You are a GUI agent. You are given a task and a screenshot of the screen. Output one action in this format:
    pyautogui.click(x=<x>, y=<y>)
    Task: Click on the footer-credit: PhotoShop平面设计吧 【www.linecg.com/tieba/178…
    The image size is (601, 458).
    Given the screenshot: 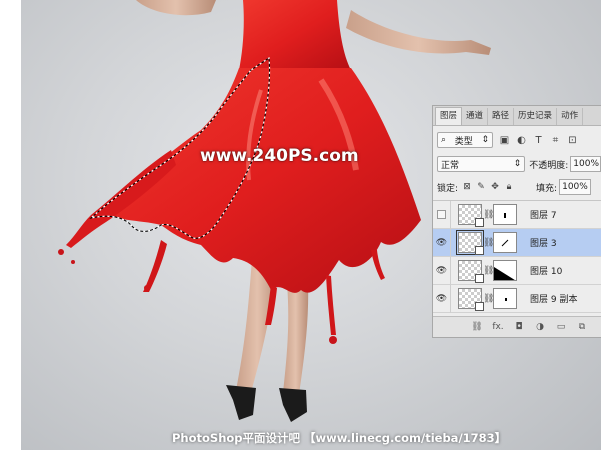 What is the action you would take?
    pyautogui.click(x=339, y=438)
    